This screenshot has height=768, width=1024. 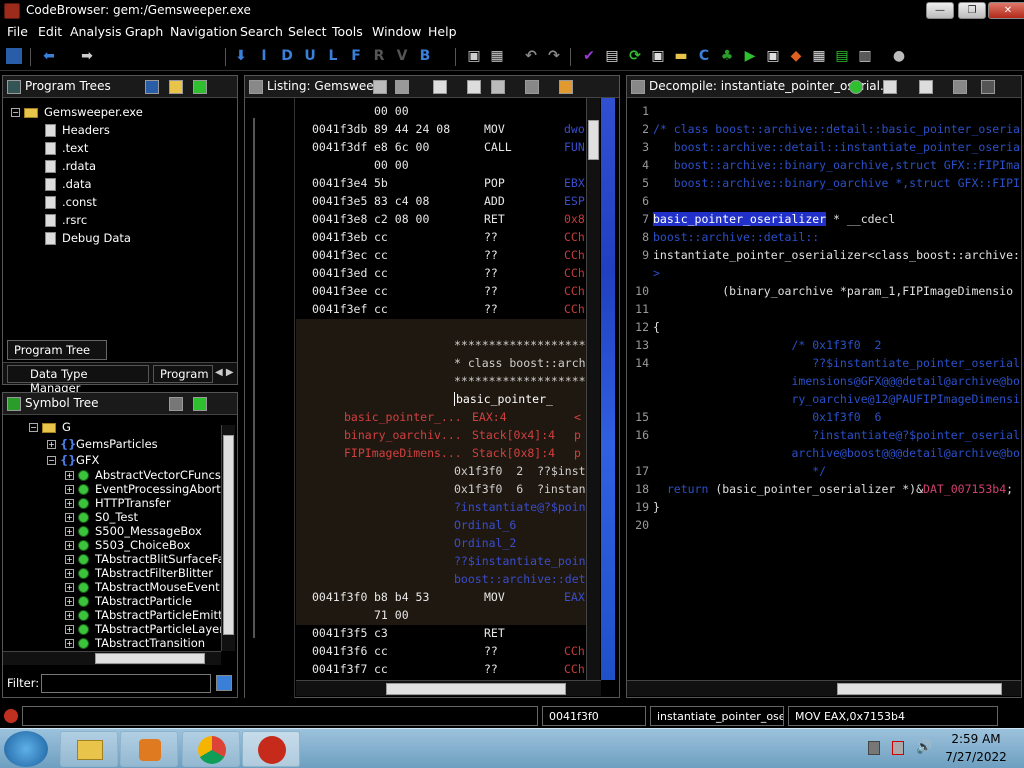 I want to click on decompile-code-line: }, so click(x=656, y=507).